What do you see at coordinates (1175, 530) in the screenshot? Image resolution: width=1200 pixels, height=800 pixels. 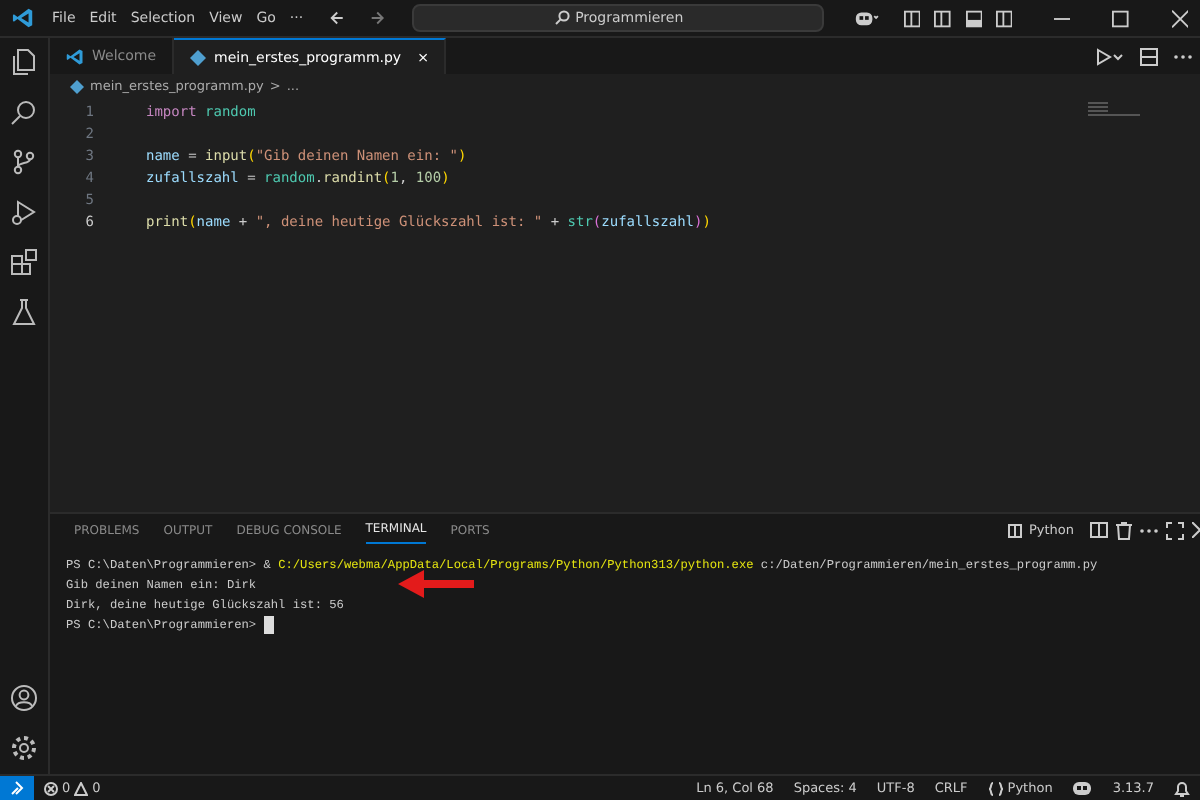 I see `maximize-panel-icon` at bounding box center [1175, 530].